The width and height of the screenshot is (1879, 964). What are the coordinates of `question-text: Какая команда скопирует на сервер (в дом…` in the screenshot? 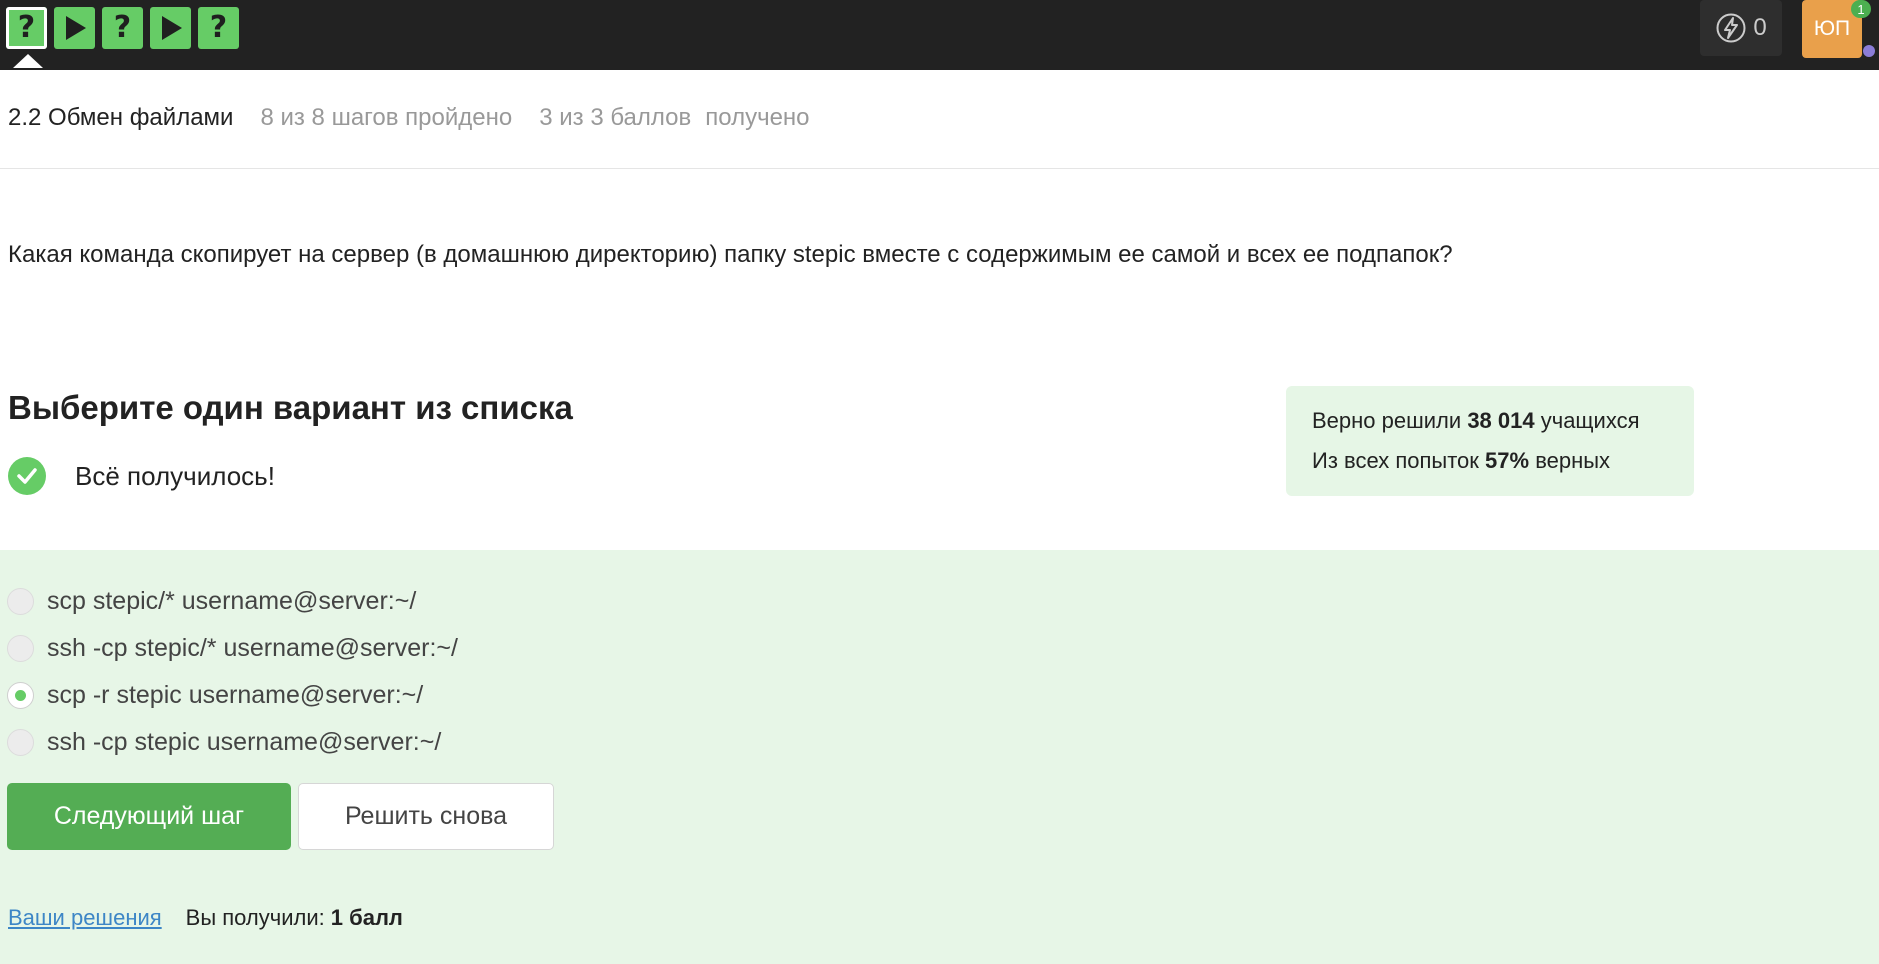 It's located at (730, 254).